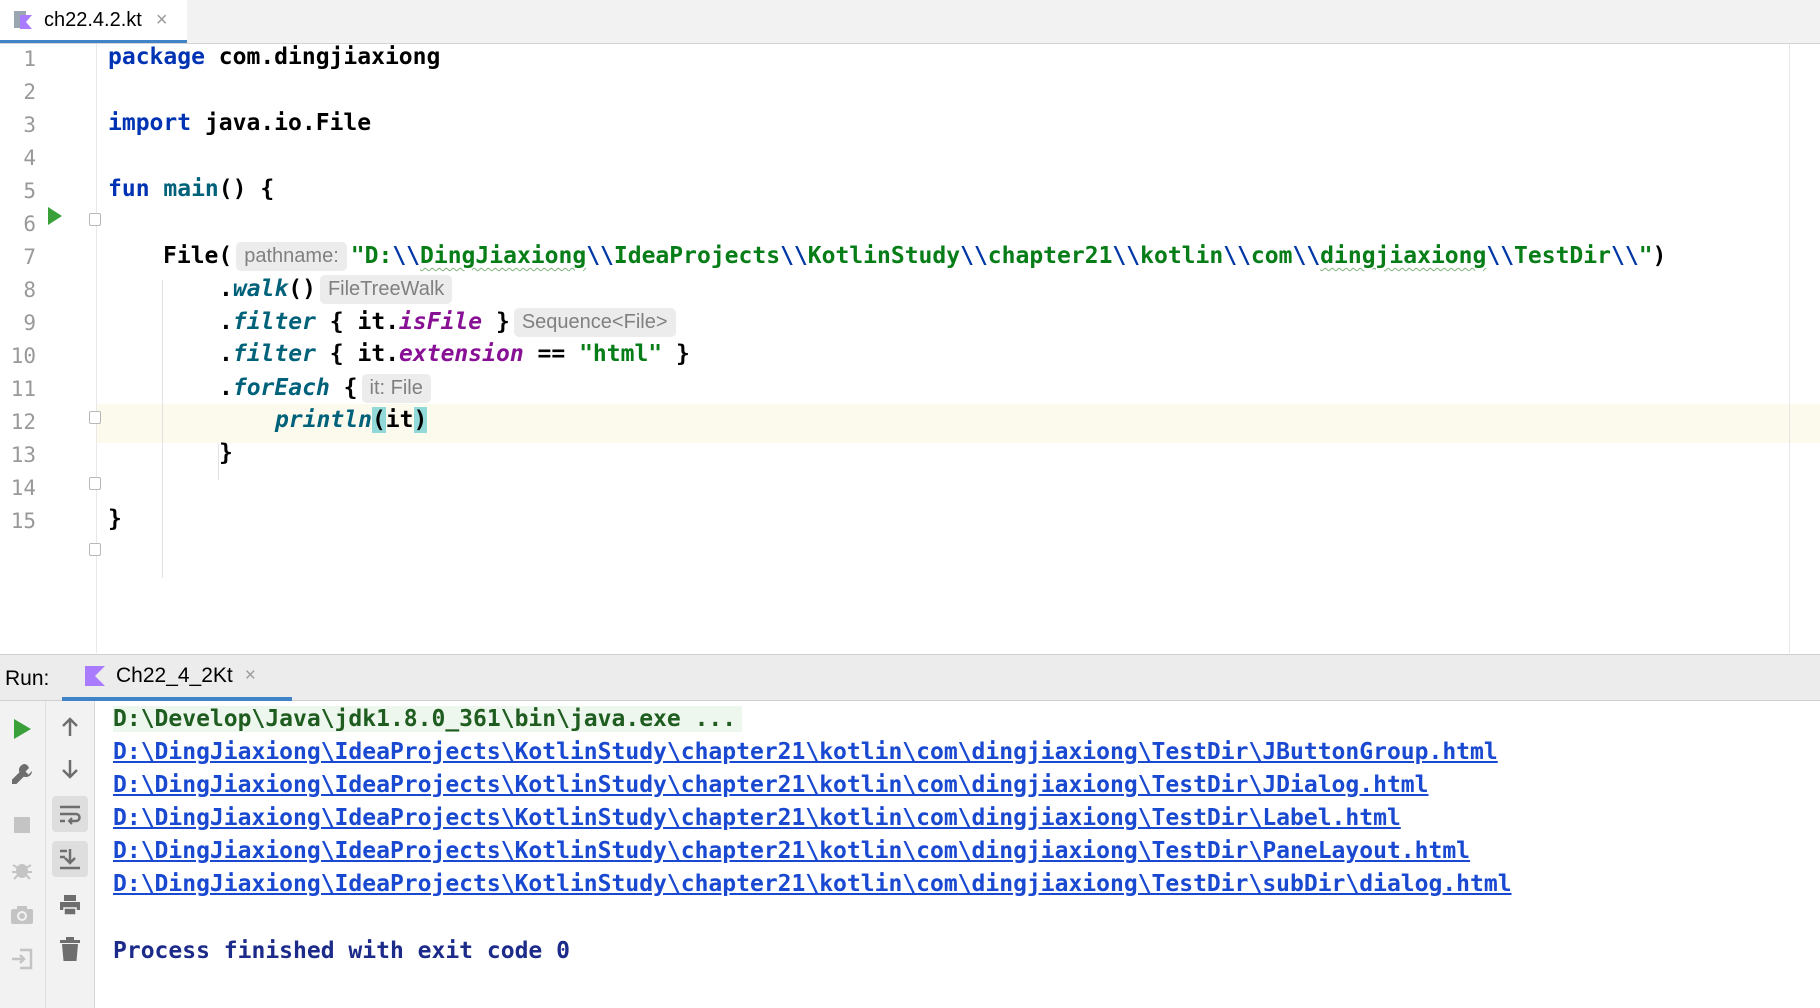 The width and height of the screenshot is (1820, 1008). Describe the element at coordinates (70, 859) in the screenshot. I see `scroll-to-end-icon` at that location.